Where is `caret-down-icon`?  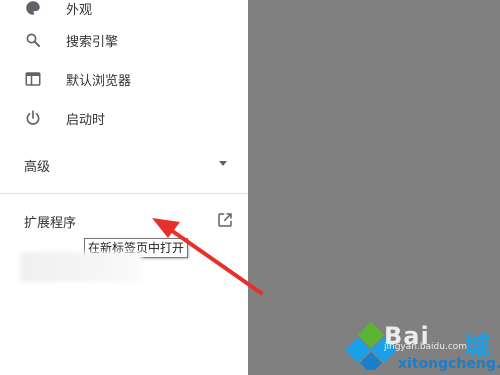
caret-down-icon is located at coordinates (223, 163).